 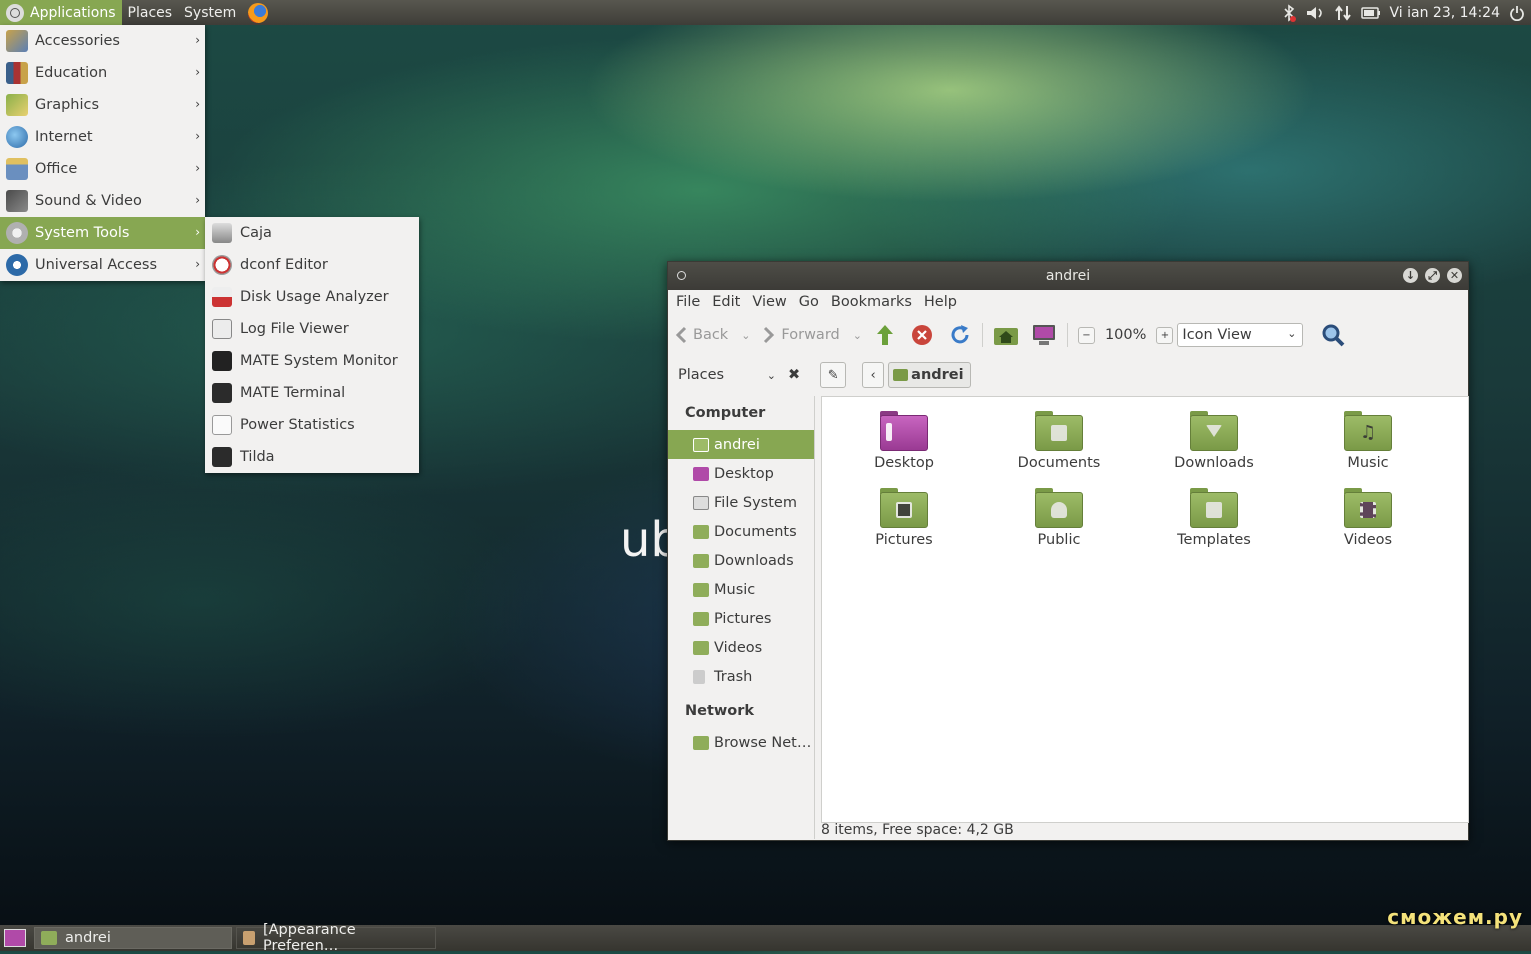 What do you see at coordinates (1217, 335) in the screenshot?
I see `view-mode-value: Icon View` at bounding box center [1217, 335].